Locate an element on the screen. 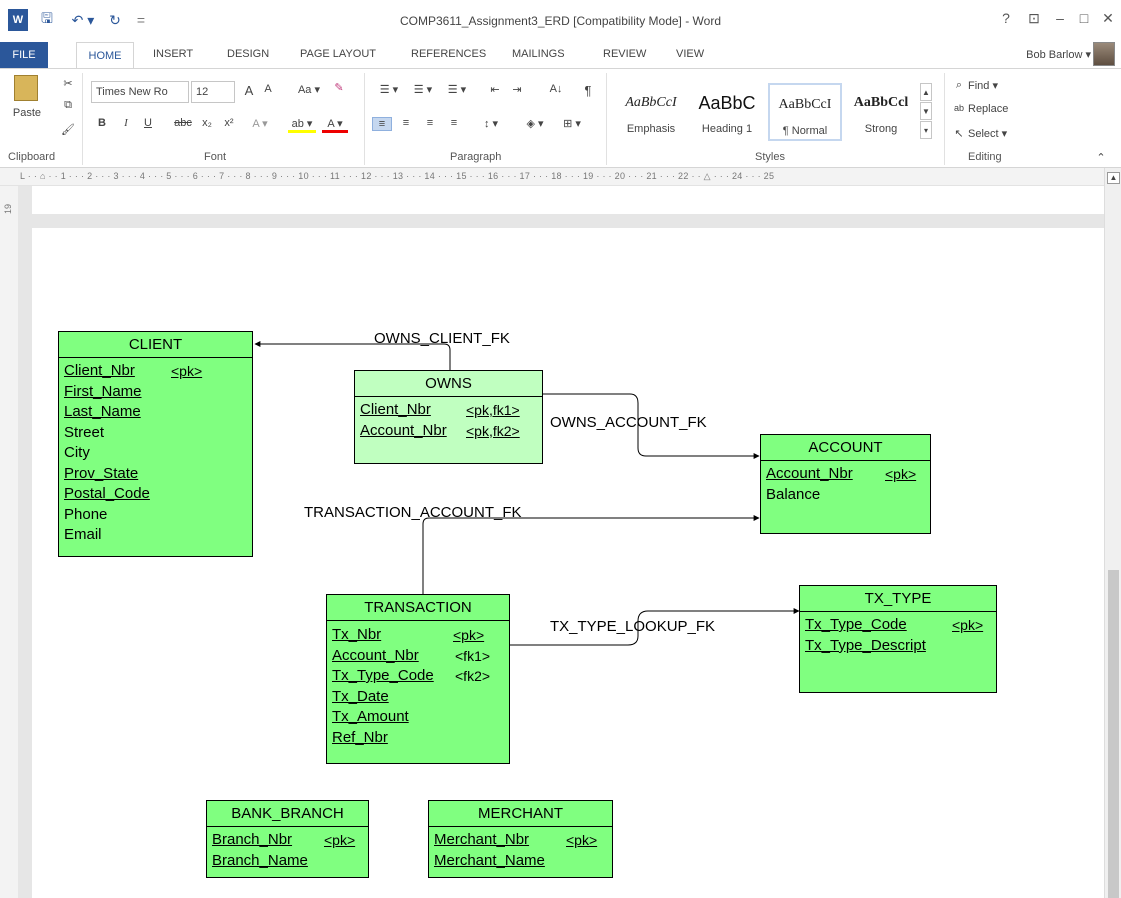 The width and height of the screenshot is (1121, 898). subscript-button: x₂ is located at coordinates (207, 123).